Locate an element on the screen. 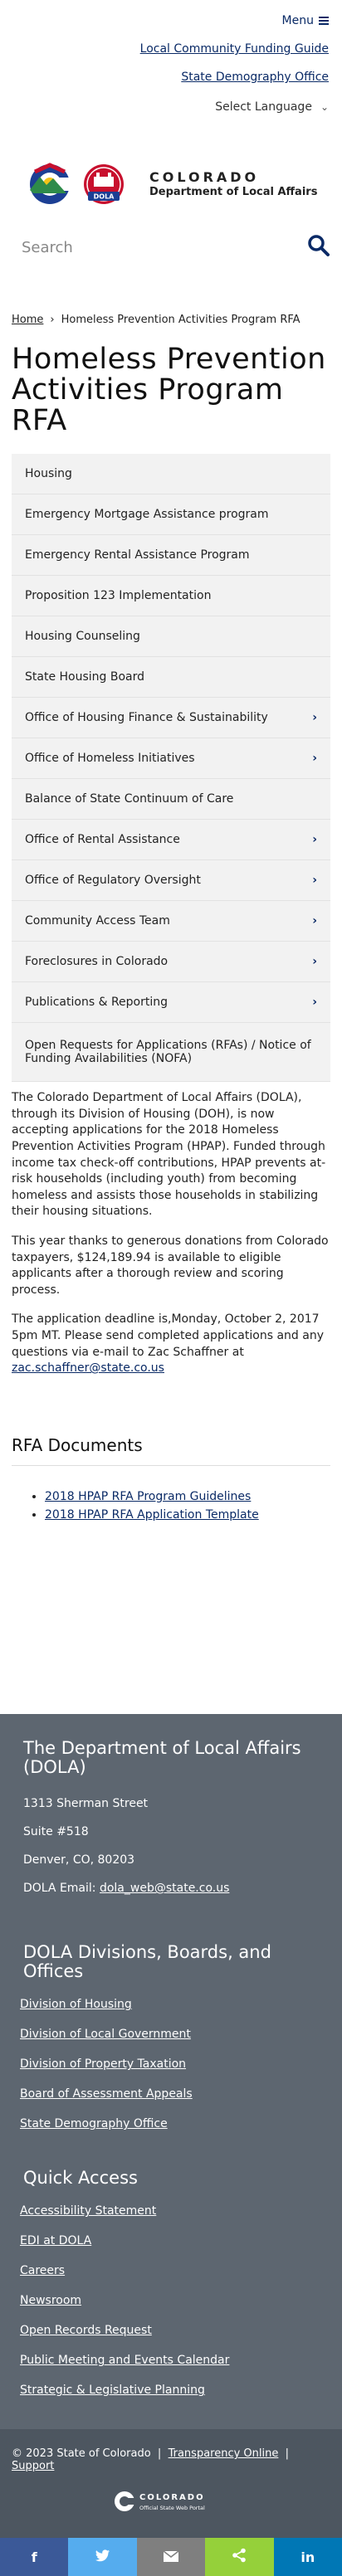  menu-label: Menu is located at coordinates (297, 20).